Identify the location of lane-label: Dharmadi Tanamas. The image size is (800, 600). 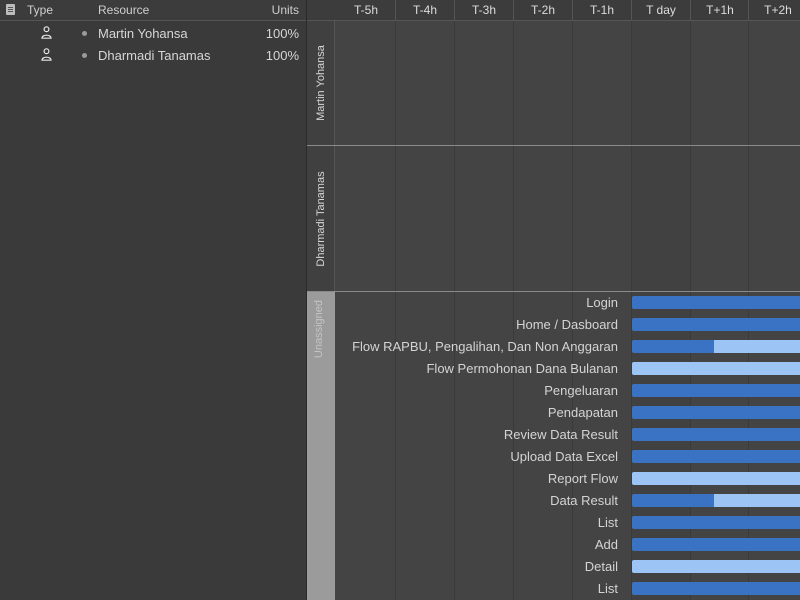
(320, 218).